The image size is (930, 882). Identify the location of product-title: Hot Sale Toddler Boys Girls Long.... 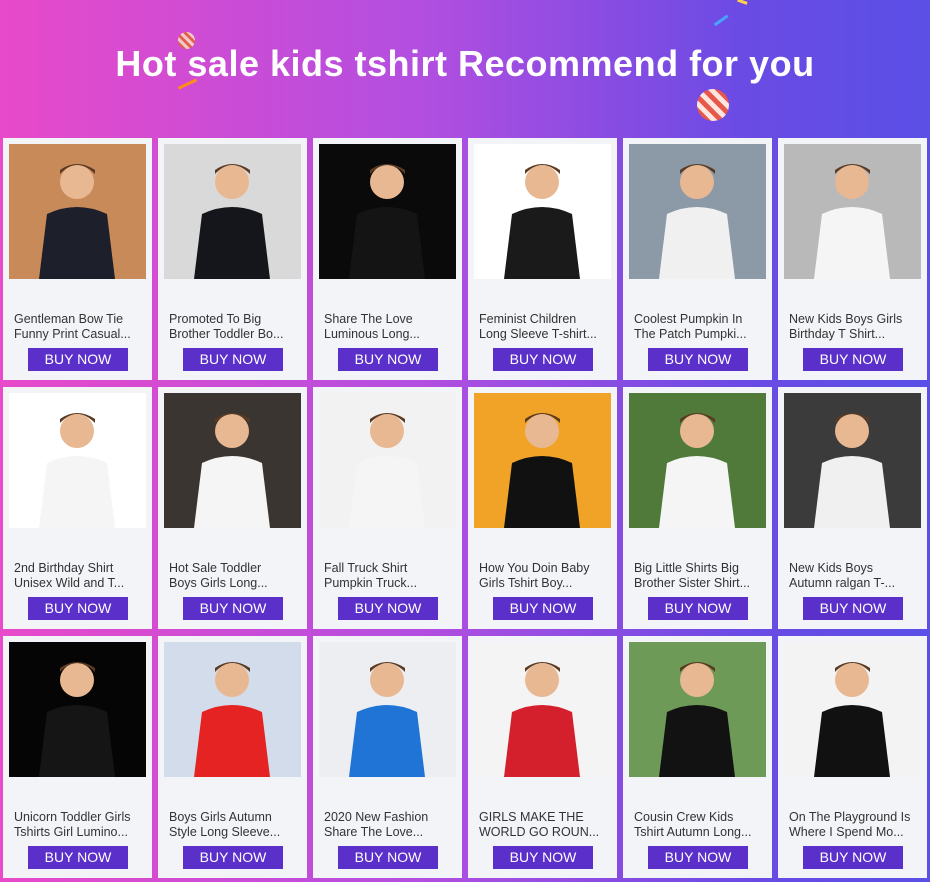
(234, 576).